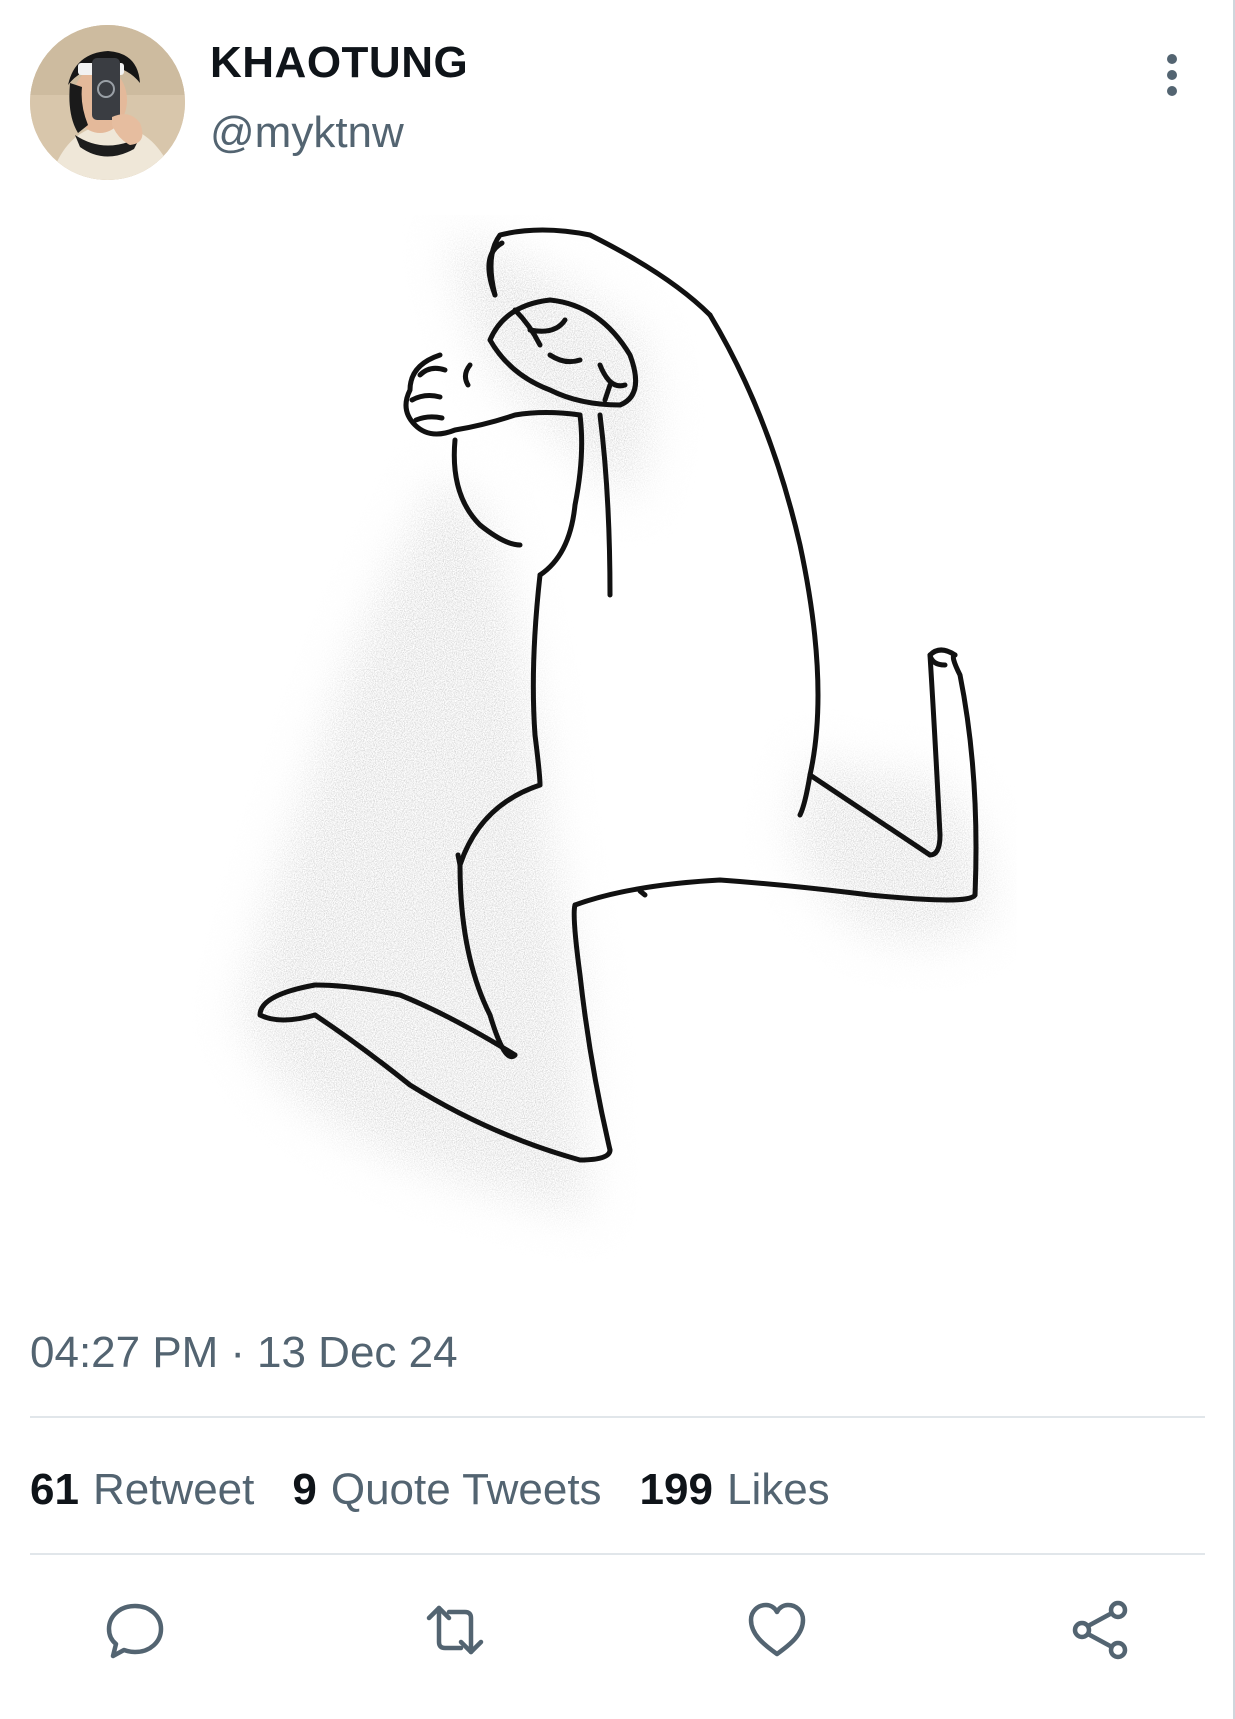  I want to click on likes-label: Likes, so click(778, 1489).